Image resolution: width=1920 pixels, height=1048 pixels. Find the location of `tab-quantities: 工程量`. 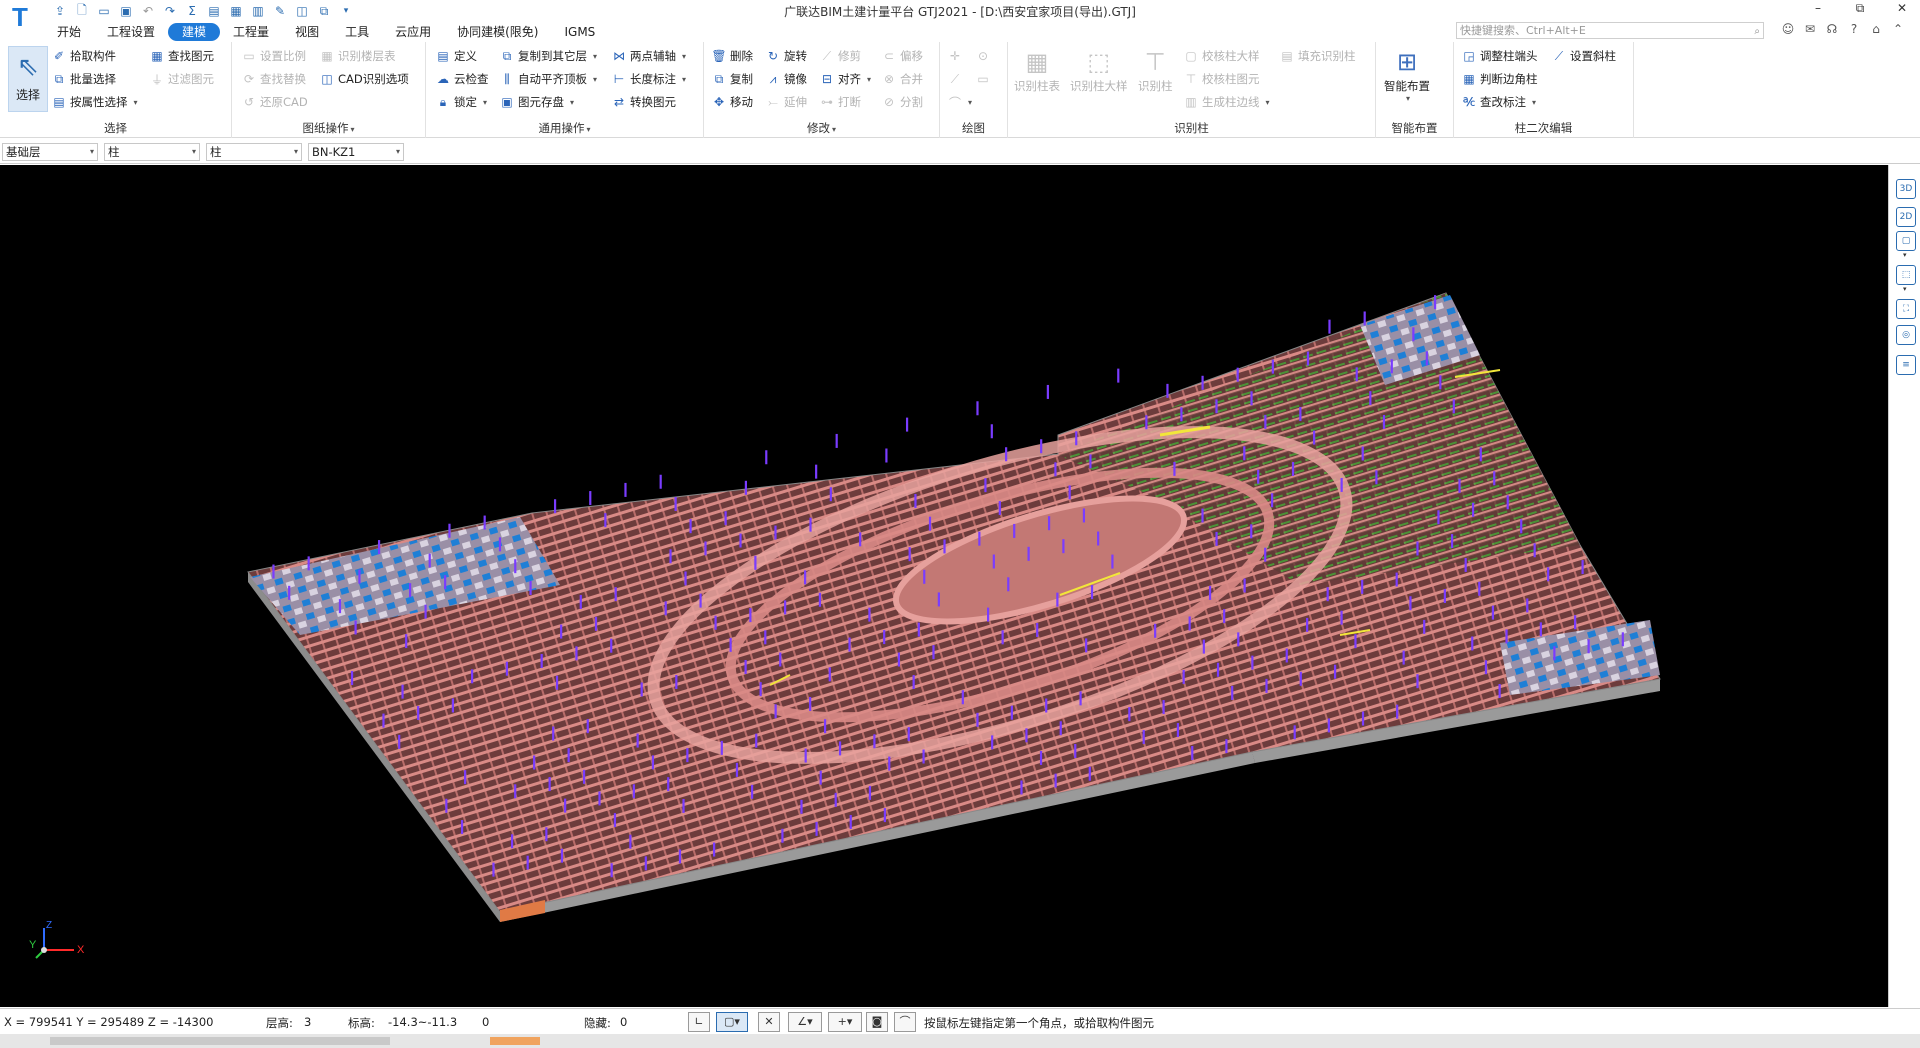

tab-quantities: 工程量 is located at coordinates (251, 32).